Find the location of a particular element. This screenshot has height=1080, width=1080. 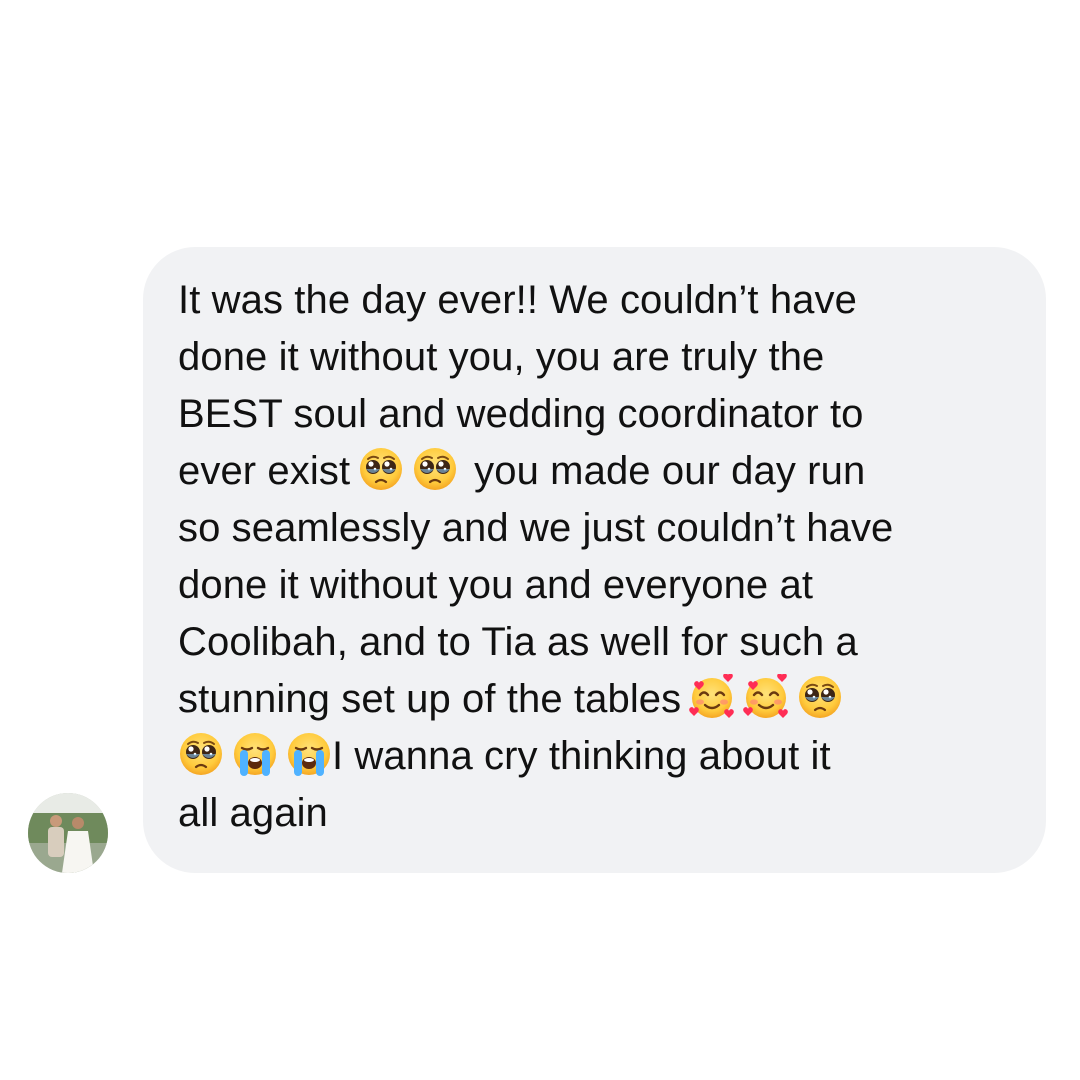

message-line: so seamlessly and we just couldn’t have is located at coordinates (536, 528).